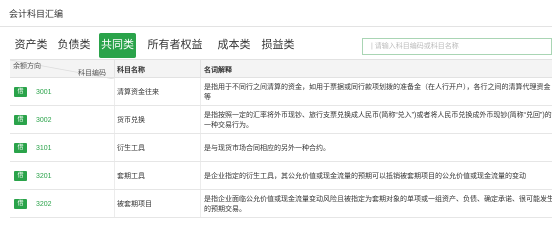 The image size is (552, 246). What do you see at coordinates (44, 120) in the screenshot?
I see `account-code: 3002` at bounding box center [44, 120].